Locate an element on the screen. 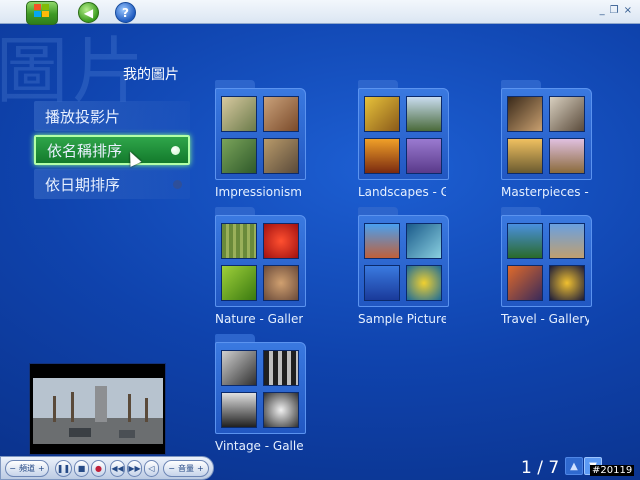 The width and height of the screenshot is (640, 480). menu-item-sort-by-date: 依日期排序 is located at coordinates (112, 184).